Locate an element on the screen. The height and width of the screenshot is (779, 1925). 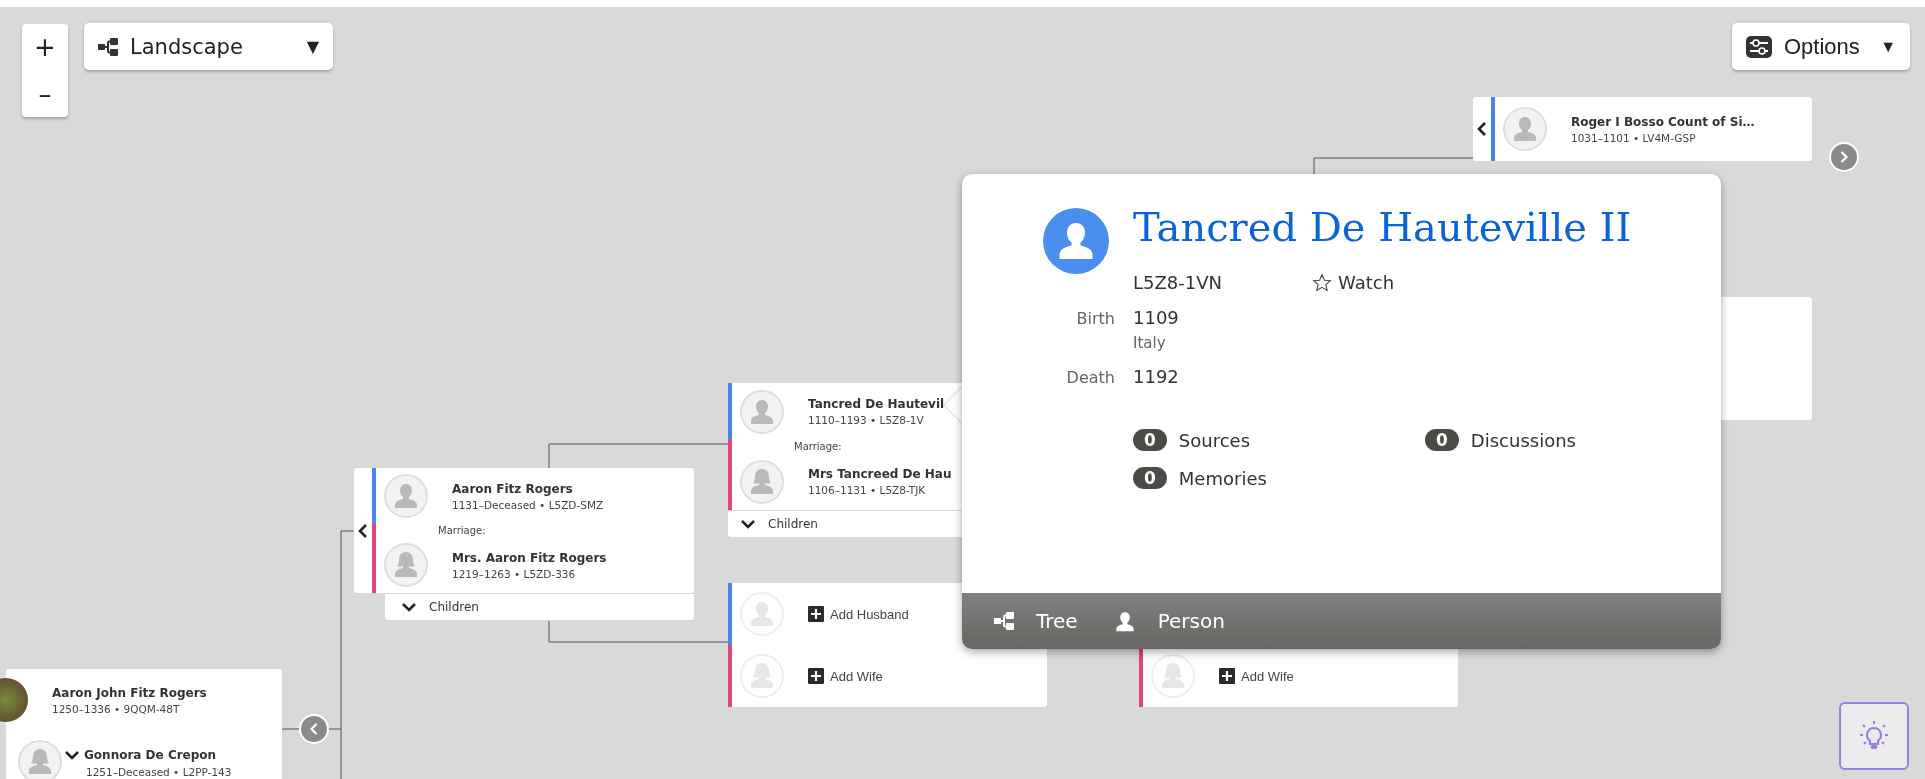
view-dropdown: Landscape ▼ is located at coordinates (208, 46).